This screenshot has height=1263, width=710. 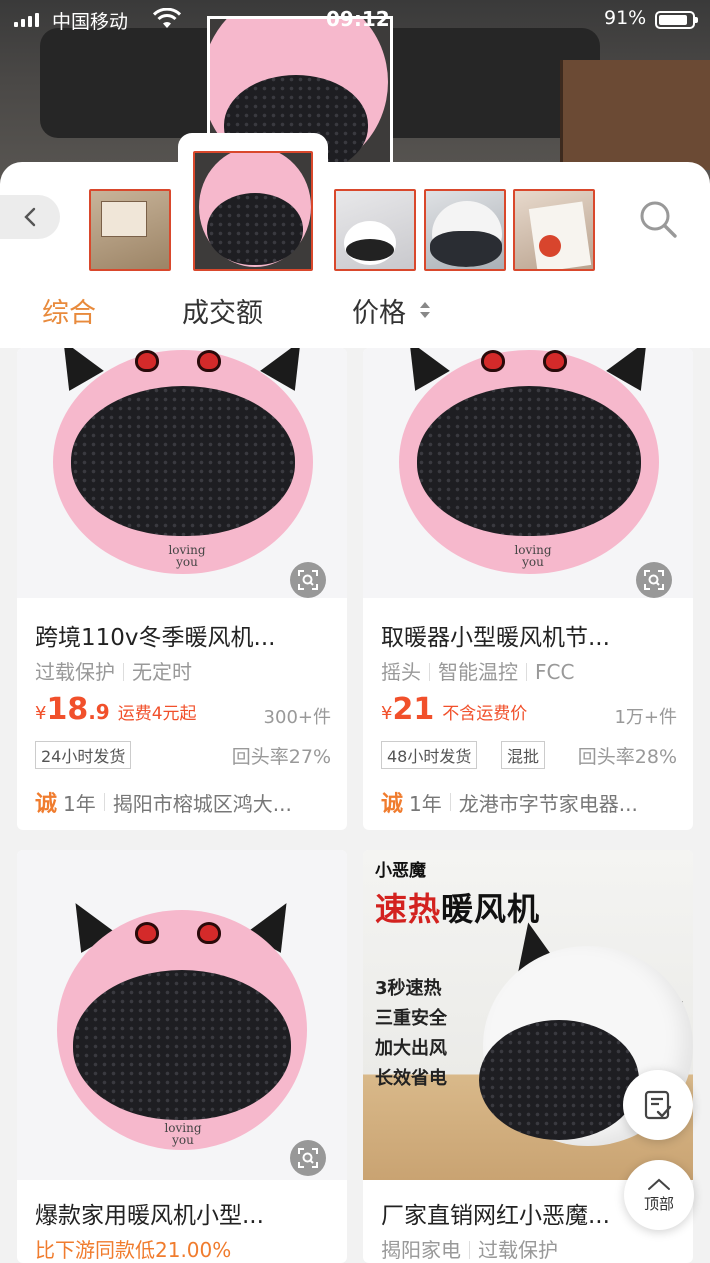 What do you see at coordinates (676, 20) in the screenshot?
I see `battery-icon` at bounding box center [676, 20].